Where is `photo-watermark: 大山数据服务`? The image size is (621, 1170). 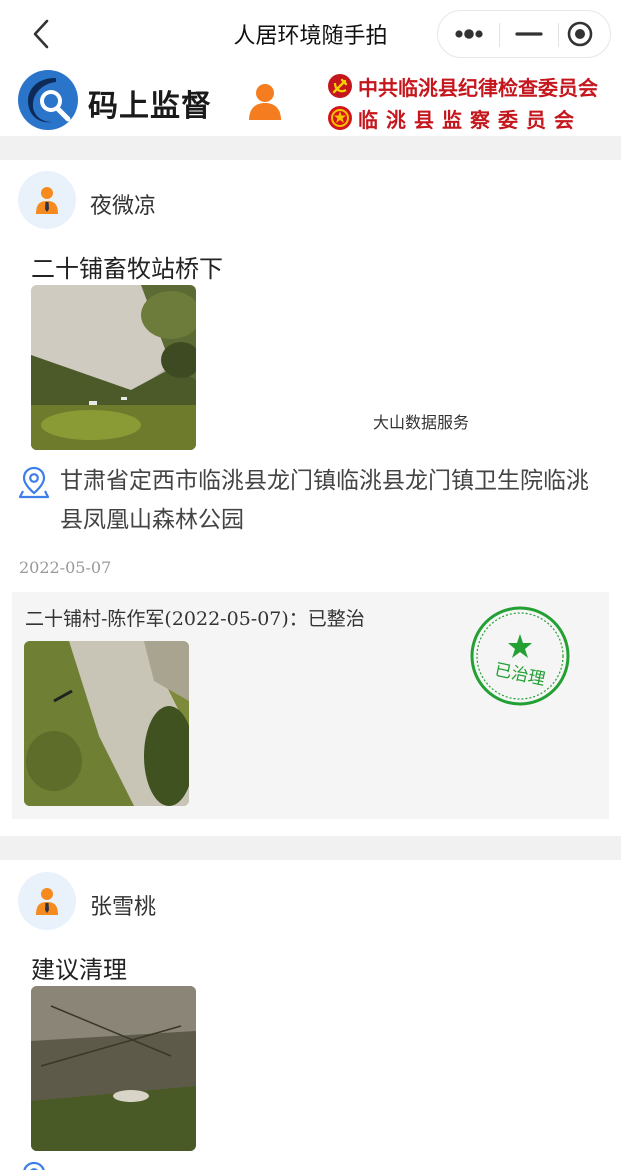
photo-watermark: 大山数据服务 is located at coordinates (421, 422).